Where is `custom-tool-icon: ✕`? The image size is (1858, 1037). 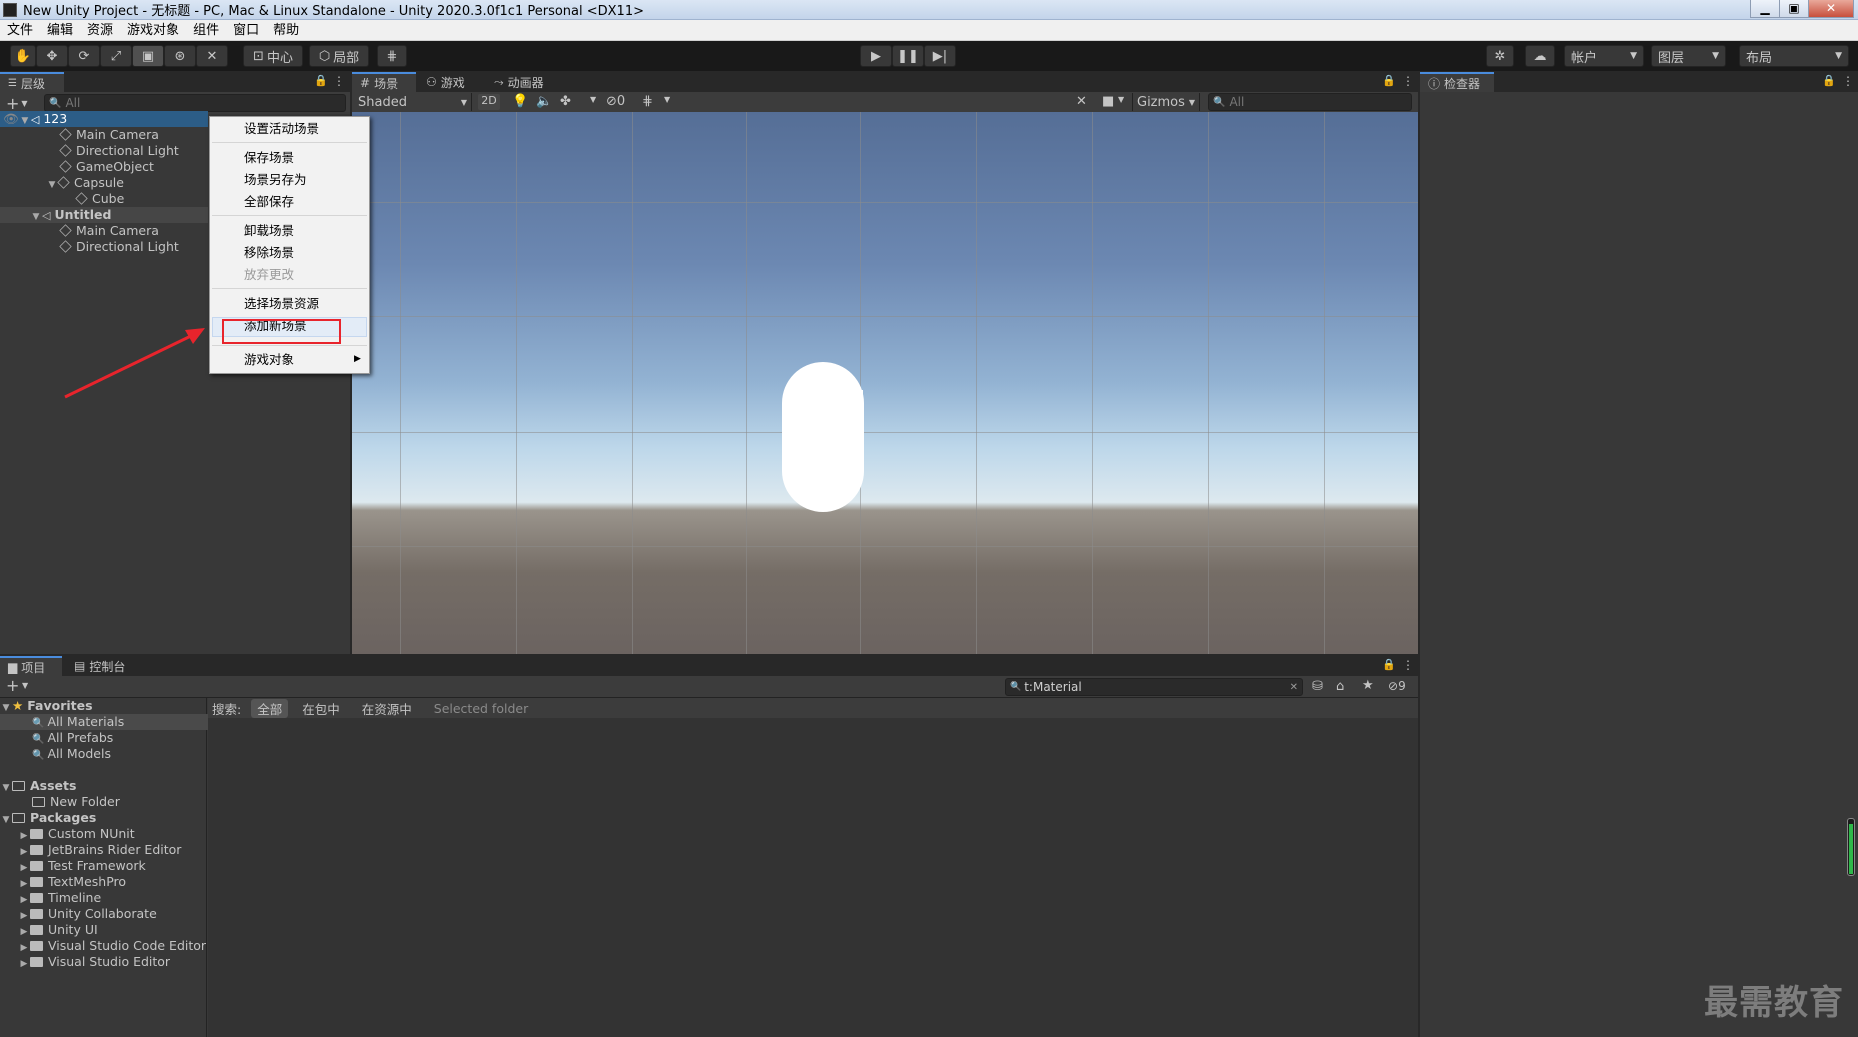 custom-tool-icon: ✕ is located at coordinates (212, 56).